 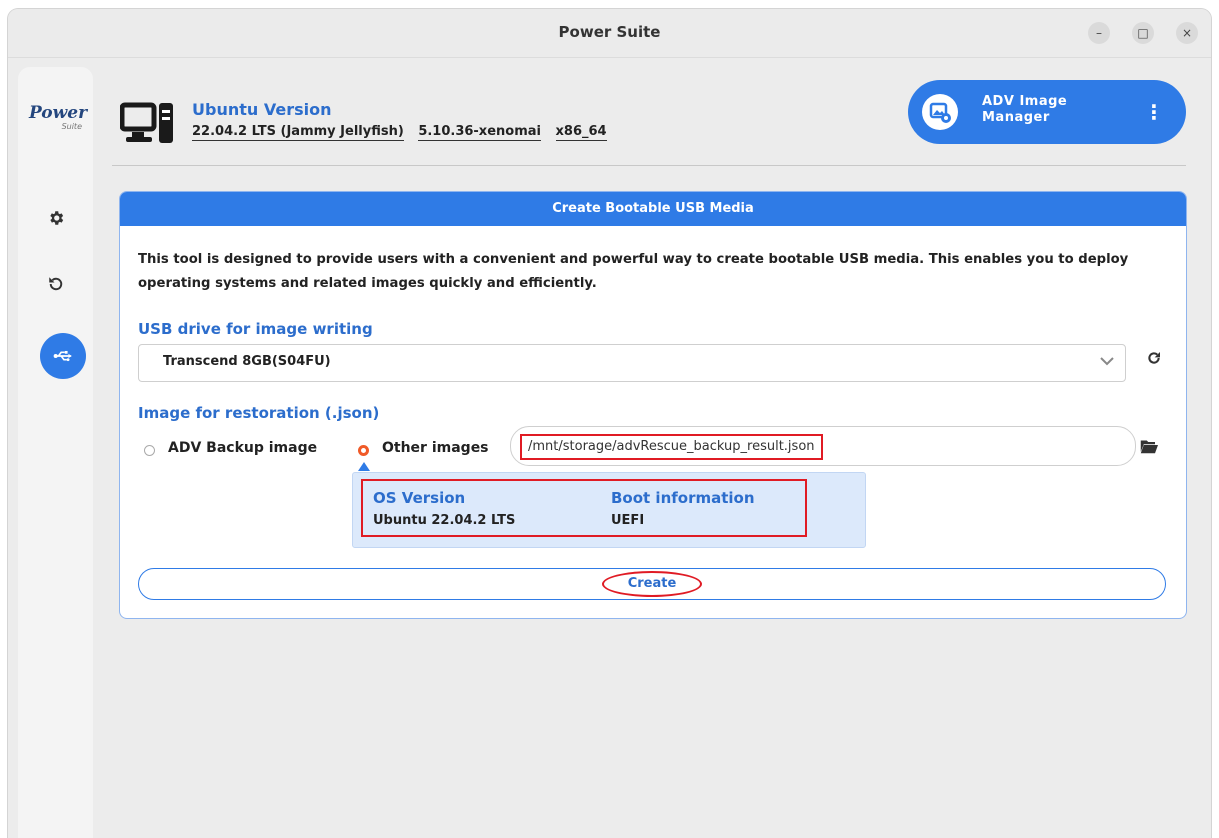 I want to click on os-release: 22.04.2 LTS (Jammy Jellyfish), so click(x=298, y=132).